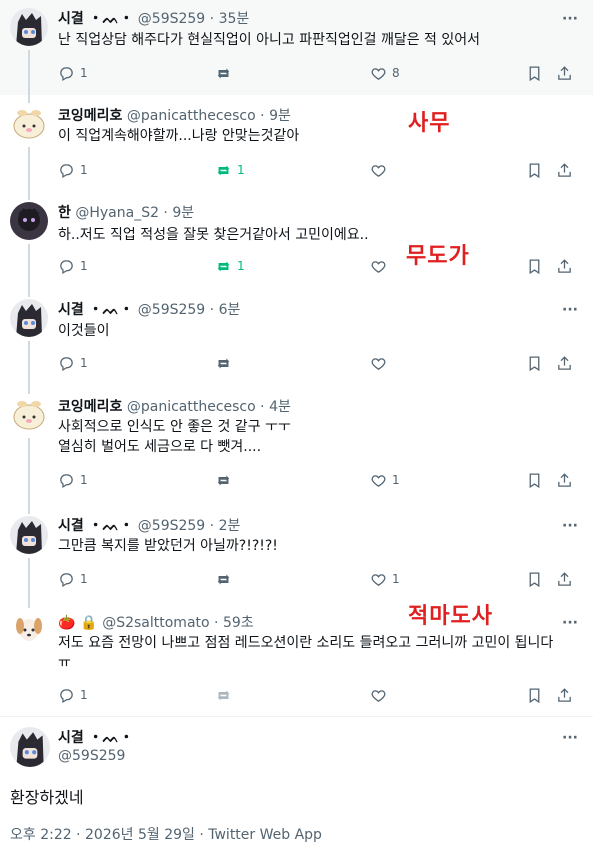 The width and height of the screenshot is (593, 851). Describe the element at coordinates (47, 797) in the screenshot. I see `main-tweet-text: 환장하겠네` at that location.